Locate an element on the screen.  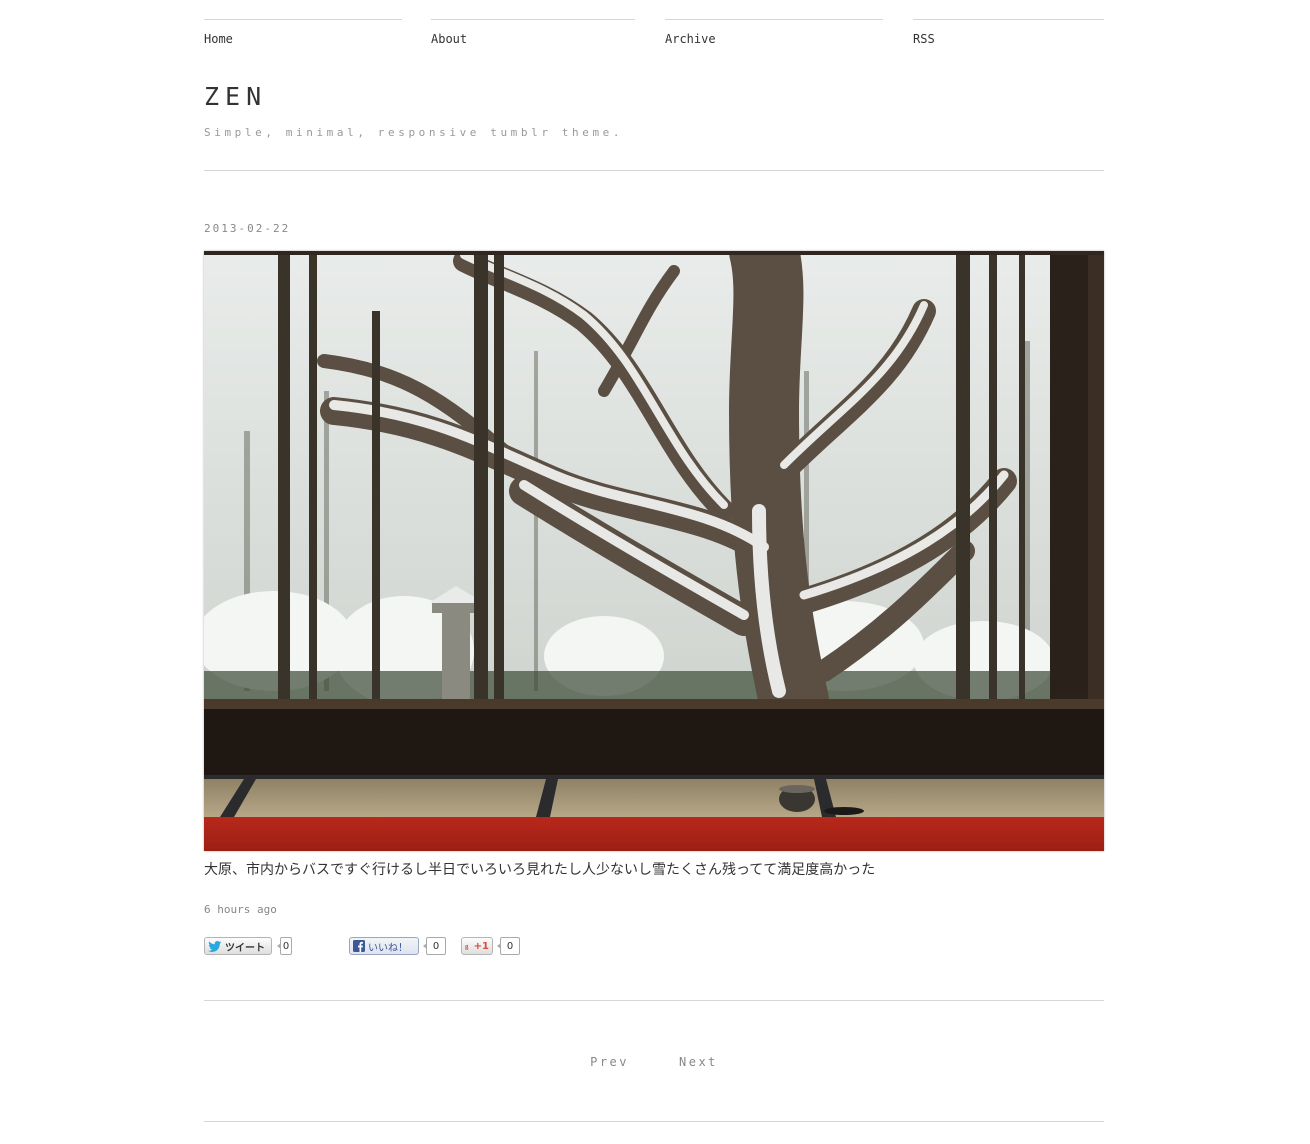
svg-text: g is located at coordinates (467, 946).